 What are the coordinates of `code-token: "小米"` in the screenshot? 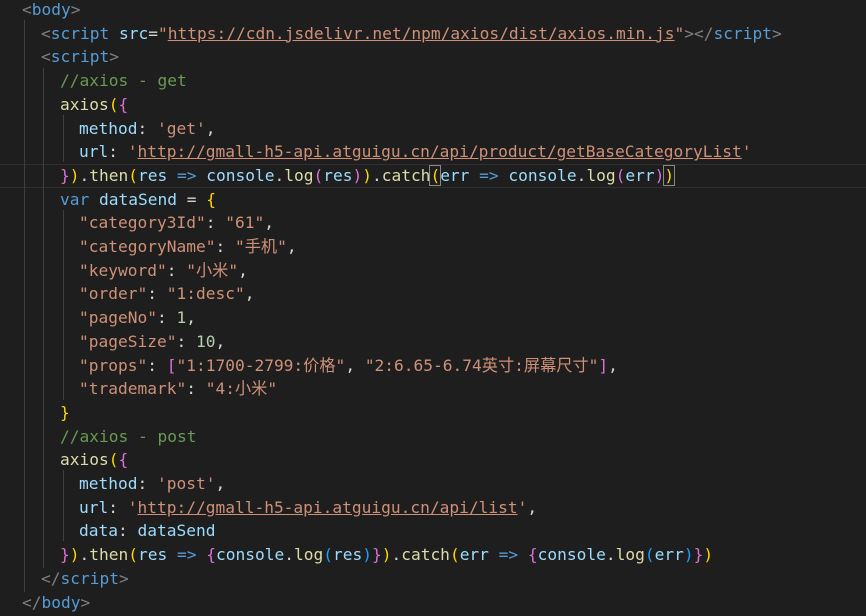 It's located at (212, 270).